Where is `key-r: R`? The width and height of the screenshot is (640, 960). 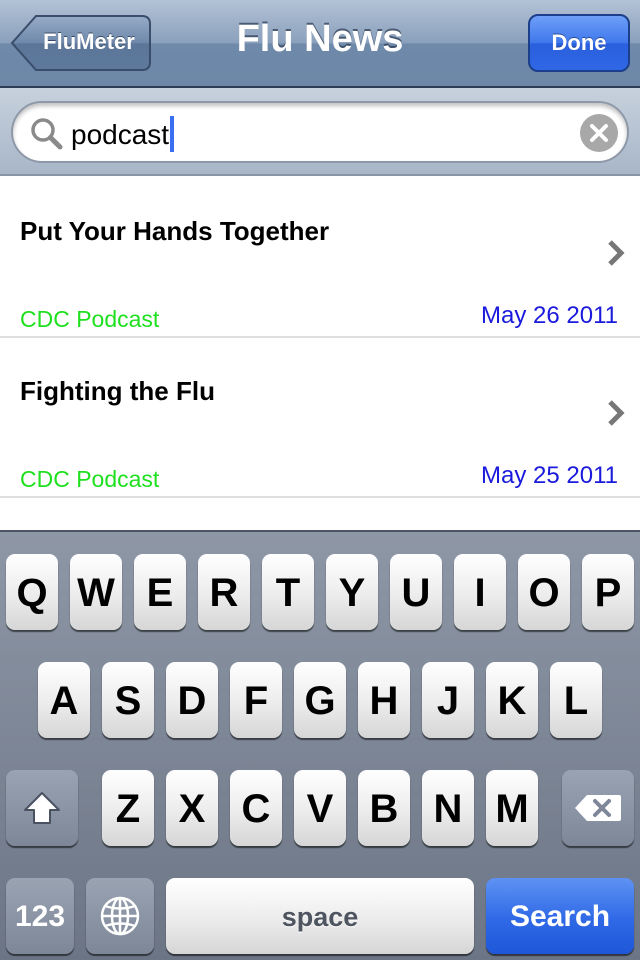 key-r: R is located at coordinates (224, 592).